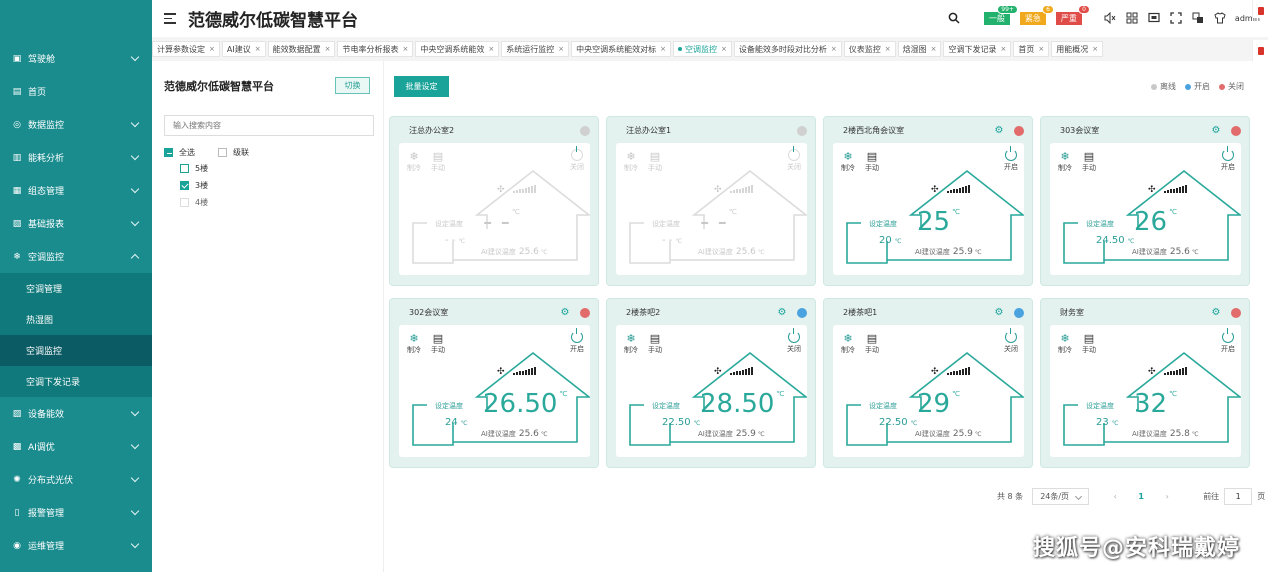 This screenshot has height=572, width=1268. Describe the element at coordinates (421, 86) in the screenshot. I see `batch-set-button: 批量设定` at that location.